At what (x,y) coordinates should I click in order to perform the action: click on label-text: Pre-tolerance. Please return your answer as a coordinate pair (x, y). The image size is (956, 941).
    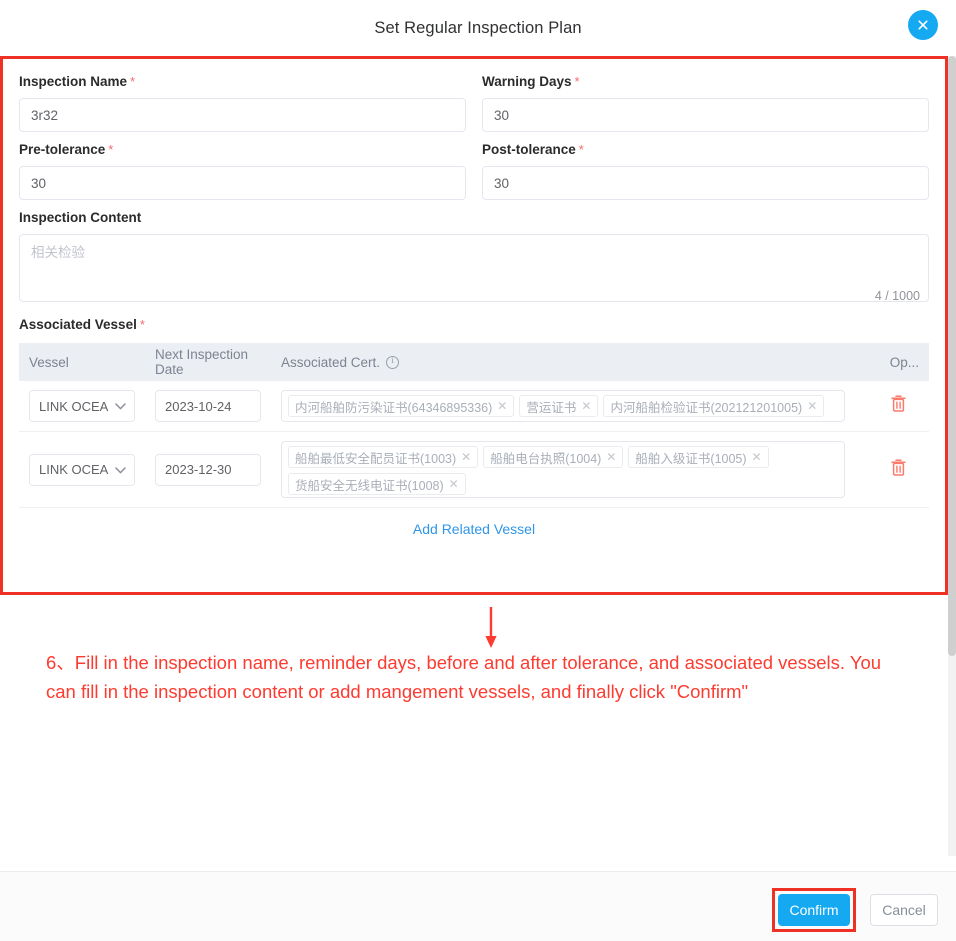
    Looking at the image, I should click on (62, 149).